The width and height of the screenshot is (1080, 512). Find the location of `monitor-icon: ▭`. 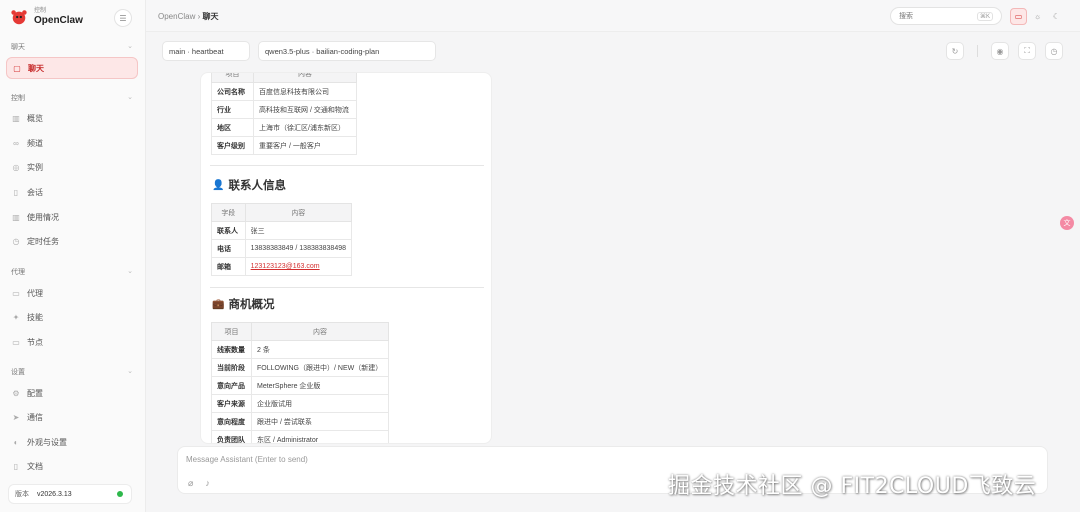

monitor-icon: ▭ is located at coordinates (16, 342).